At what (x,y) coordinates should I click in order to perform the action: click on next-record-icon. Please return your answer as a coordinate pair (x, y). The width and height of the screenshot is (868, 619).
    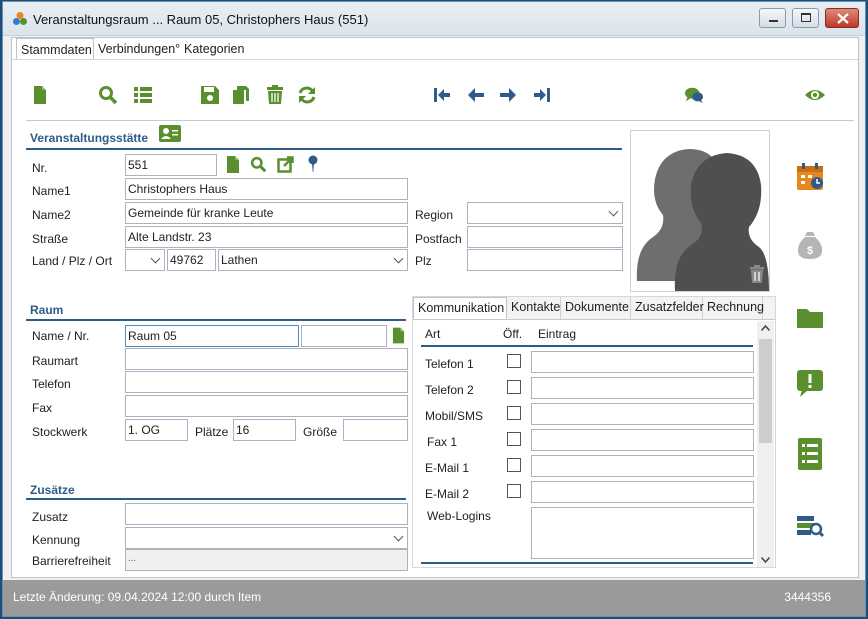
    Looking at the image, I should click on (508, 95).